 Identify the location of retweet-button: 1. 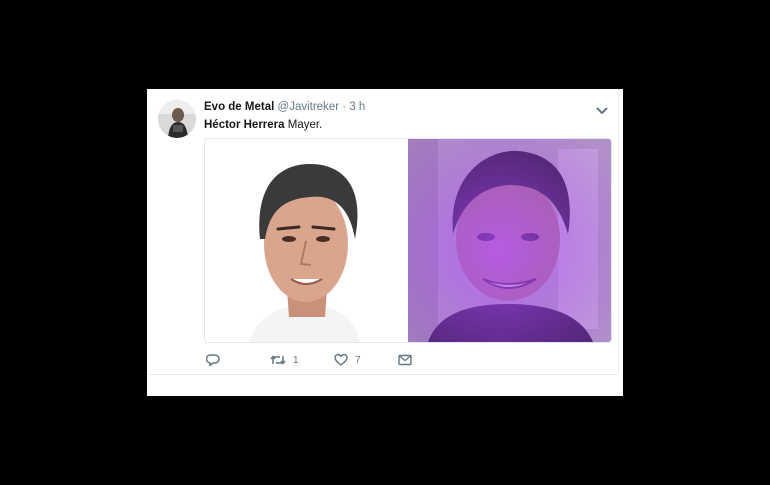
(284, 360).